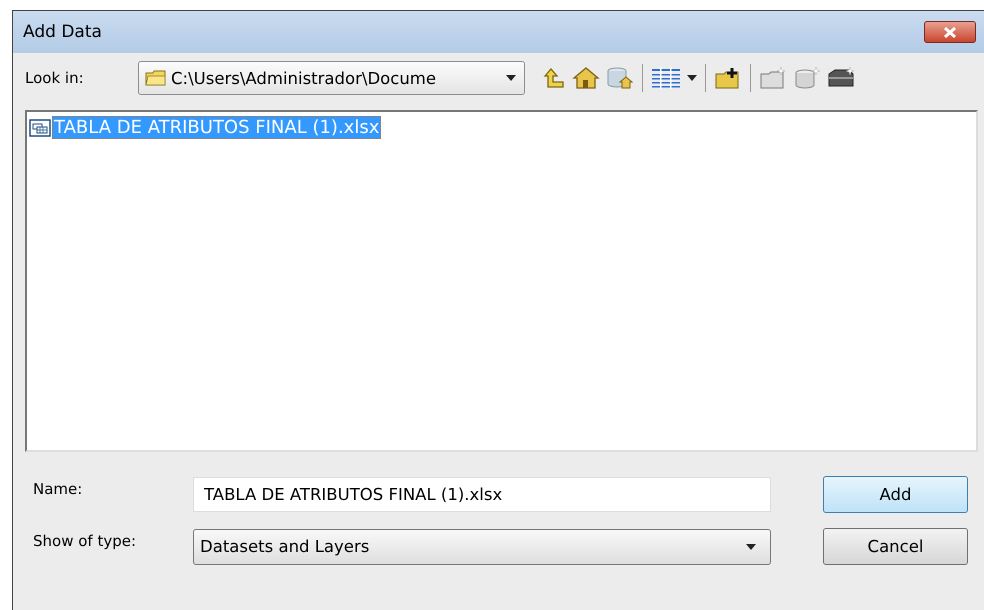  Describe the element at coordinates (58, 488) in the screenshot. I see `name-label: Name:` at that location.